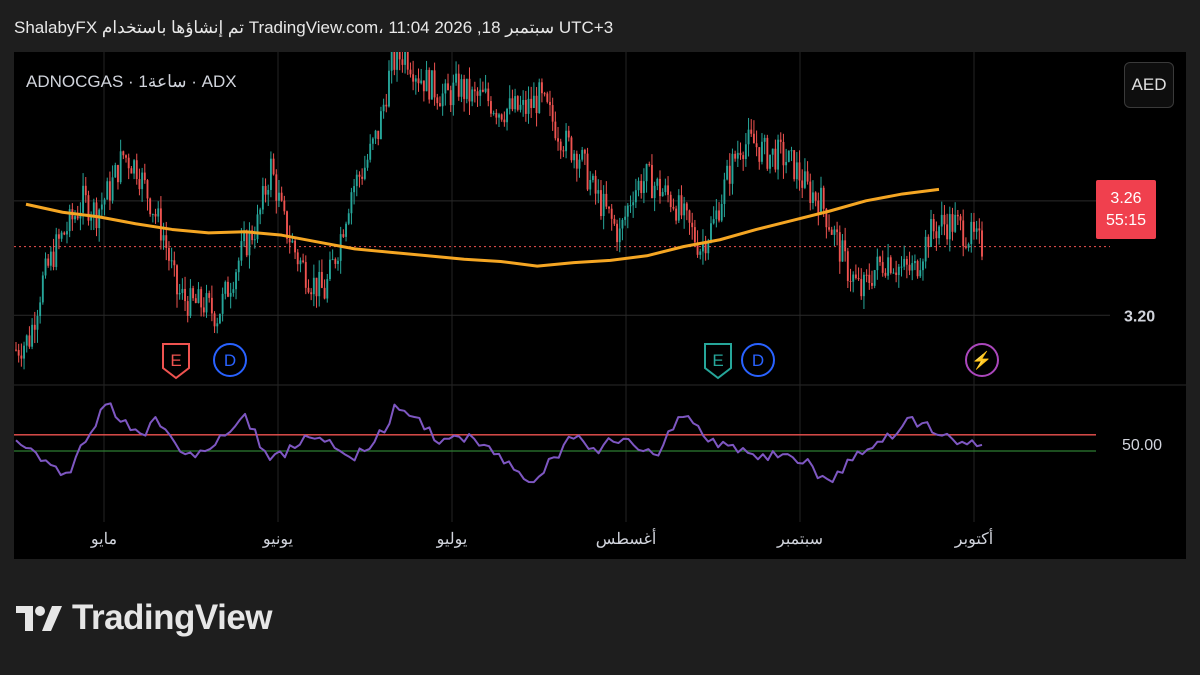  Describe the element at coordinates (1126, 220) in the screenshot. I see `bar-countdown: 55:15` at that location.